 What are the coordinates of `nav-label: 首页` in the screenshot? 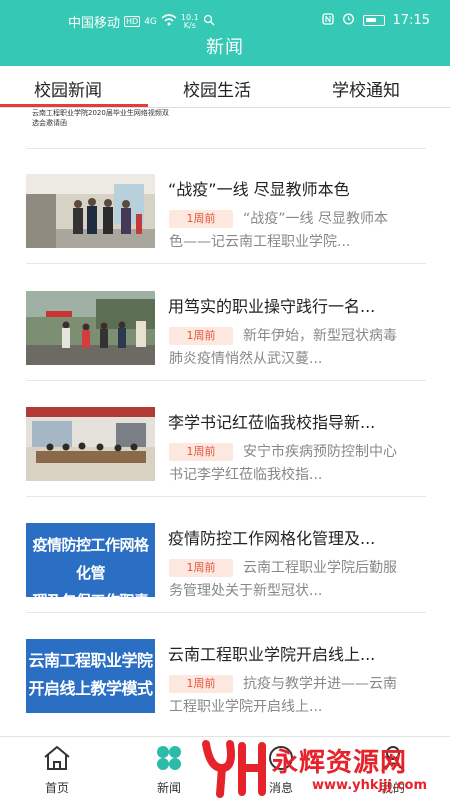 It's located at (56, 788).